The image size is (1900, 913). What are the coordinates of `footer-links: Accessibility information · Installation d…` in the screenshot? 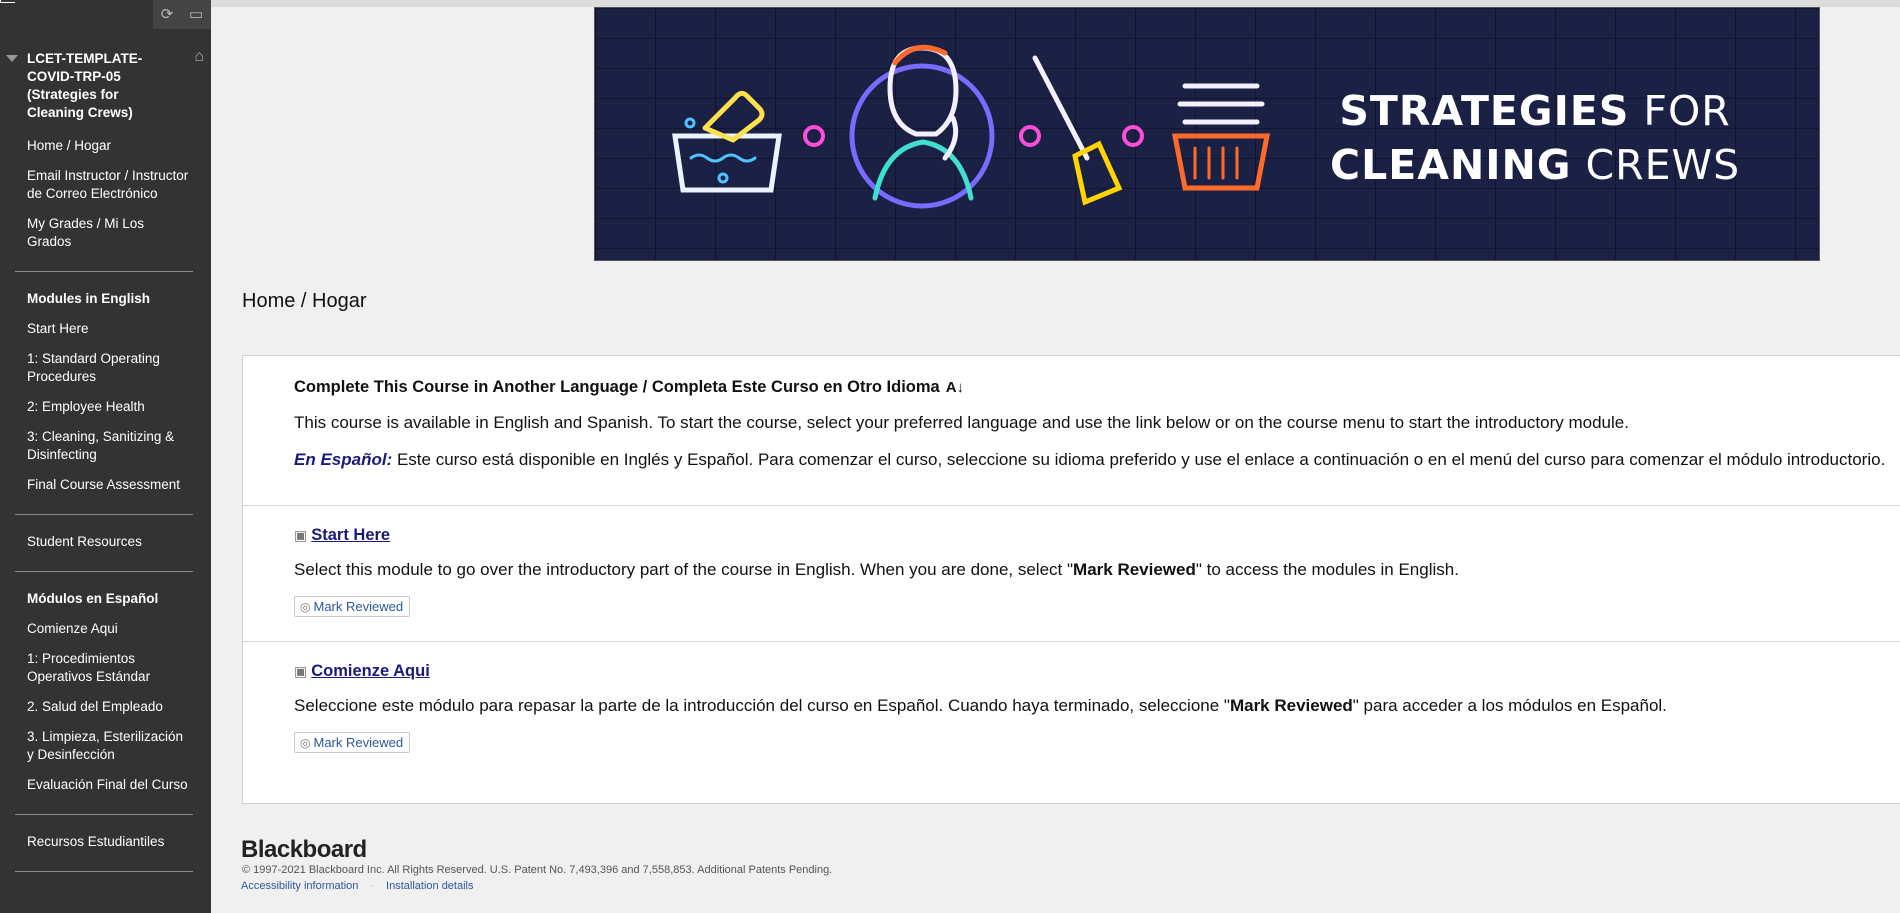 It's located at (357, 886).